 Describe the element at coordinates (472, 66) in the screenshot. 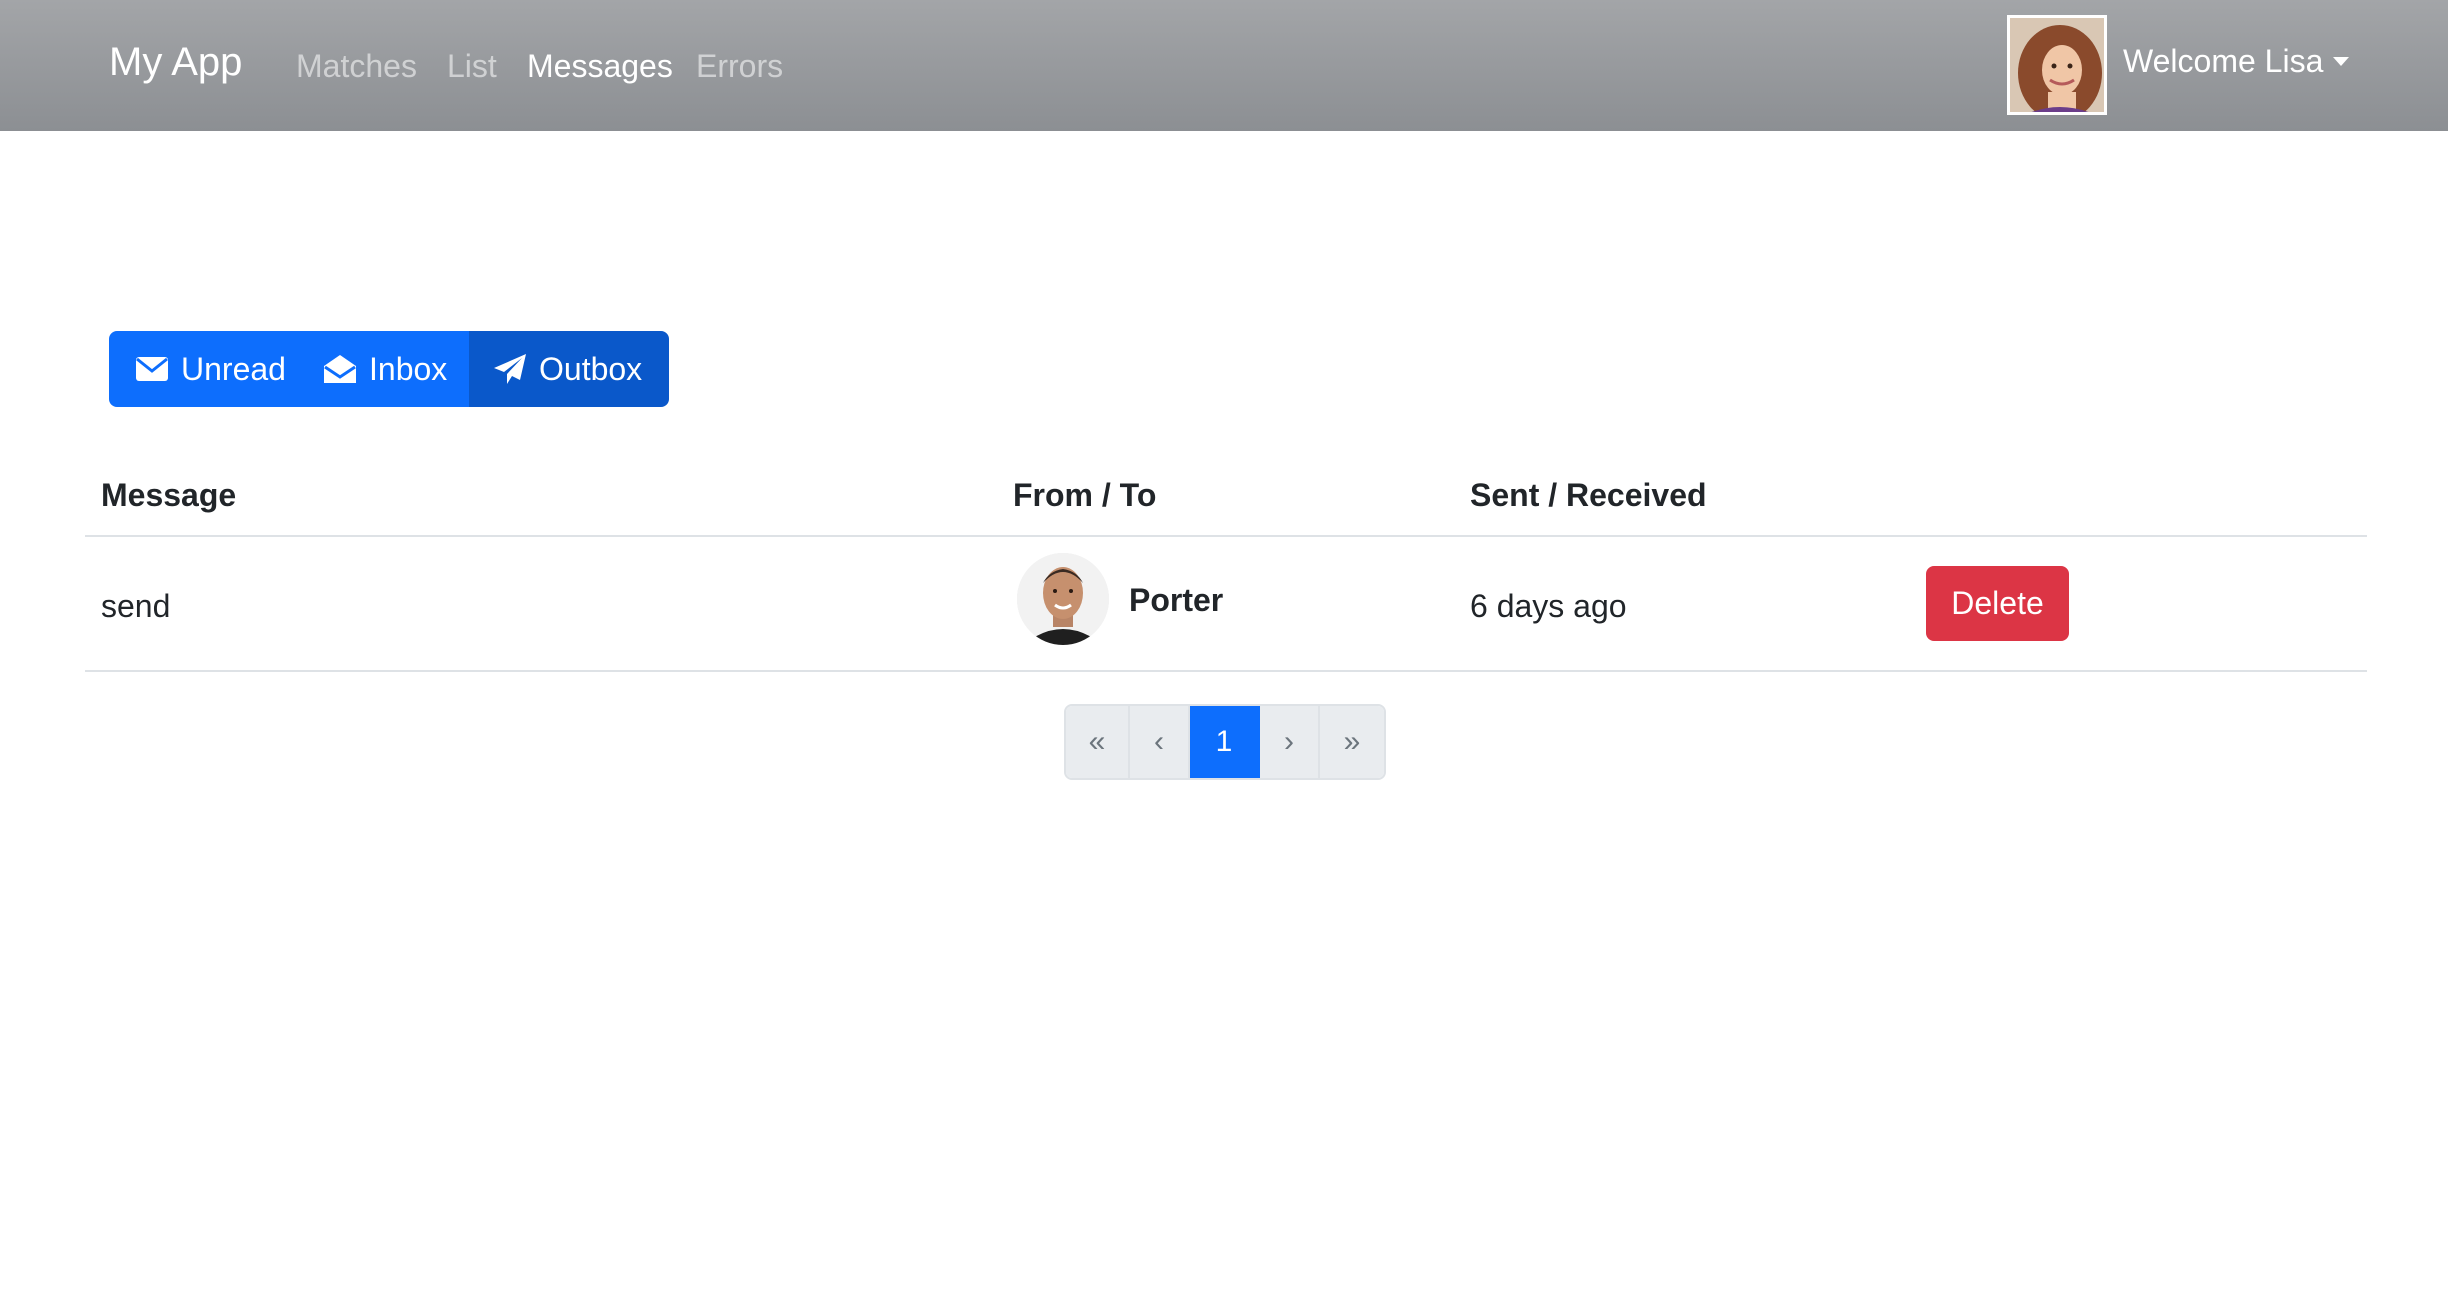

I see `nav-link-list: List` at that location.